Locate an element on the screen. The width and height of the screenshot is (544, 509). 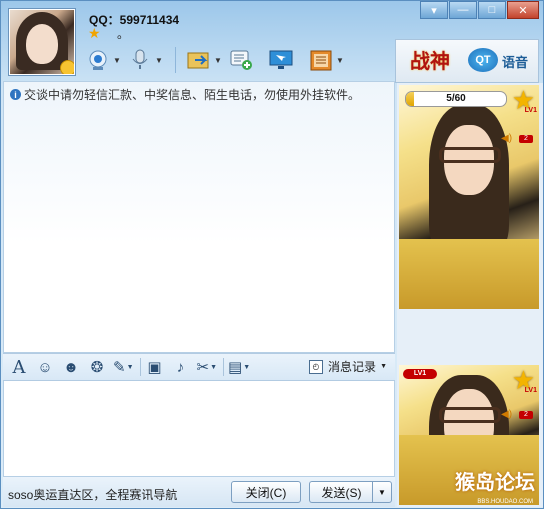
bottom-bar: soso奥运直达区，全程赛讯导航 关闭(C) 发送(S) ▼ is located at coordinates (199, 492).